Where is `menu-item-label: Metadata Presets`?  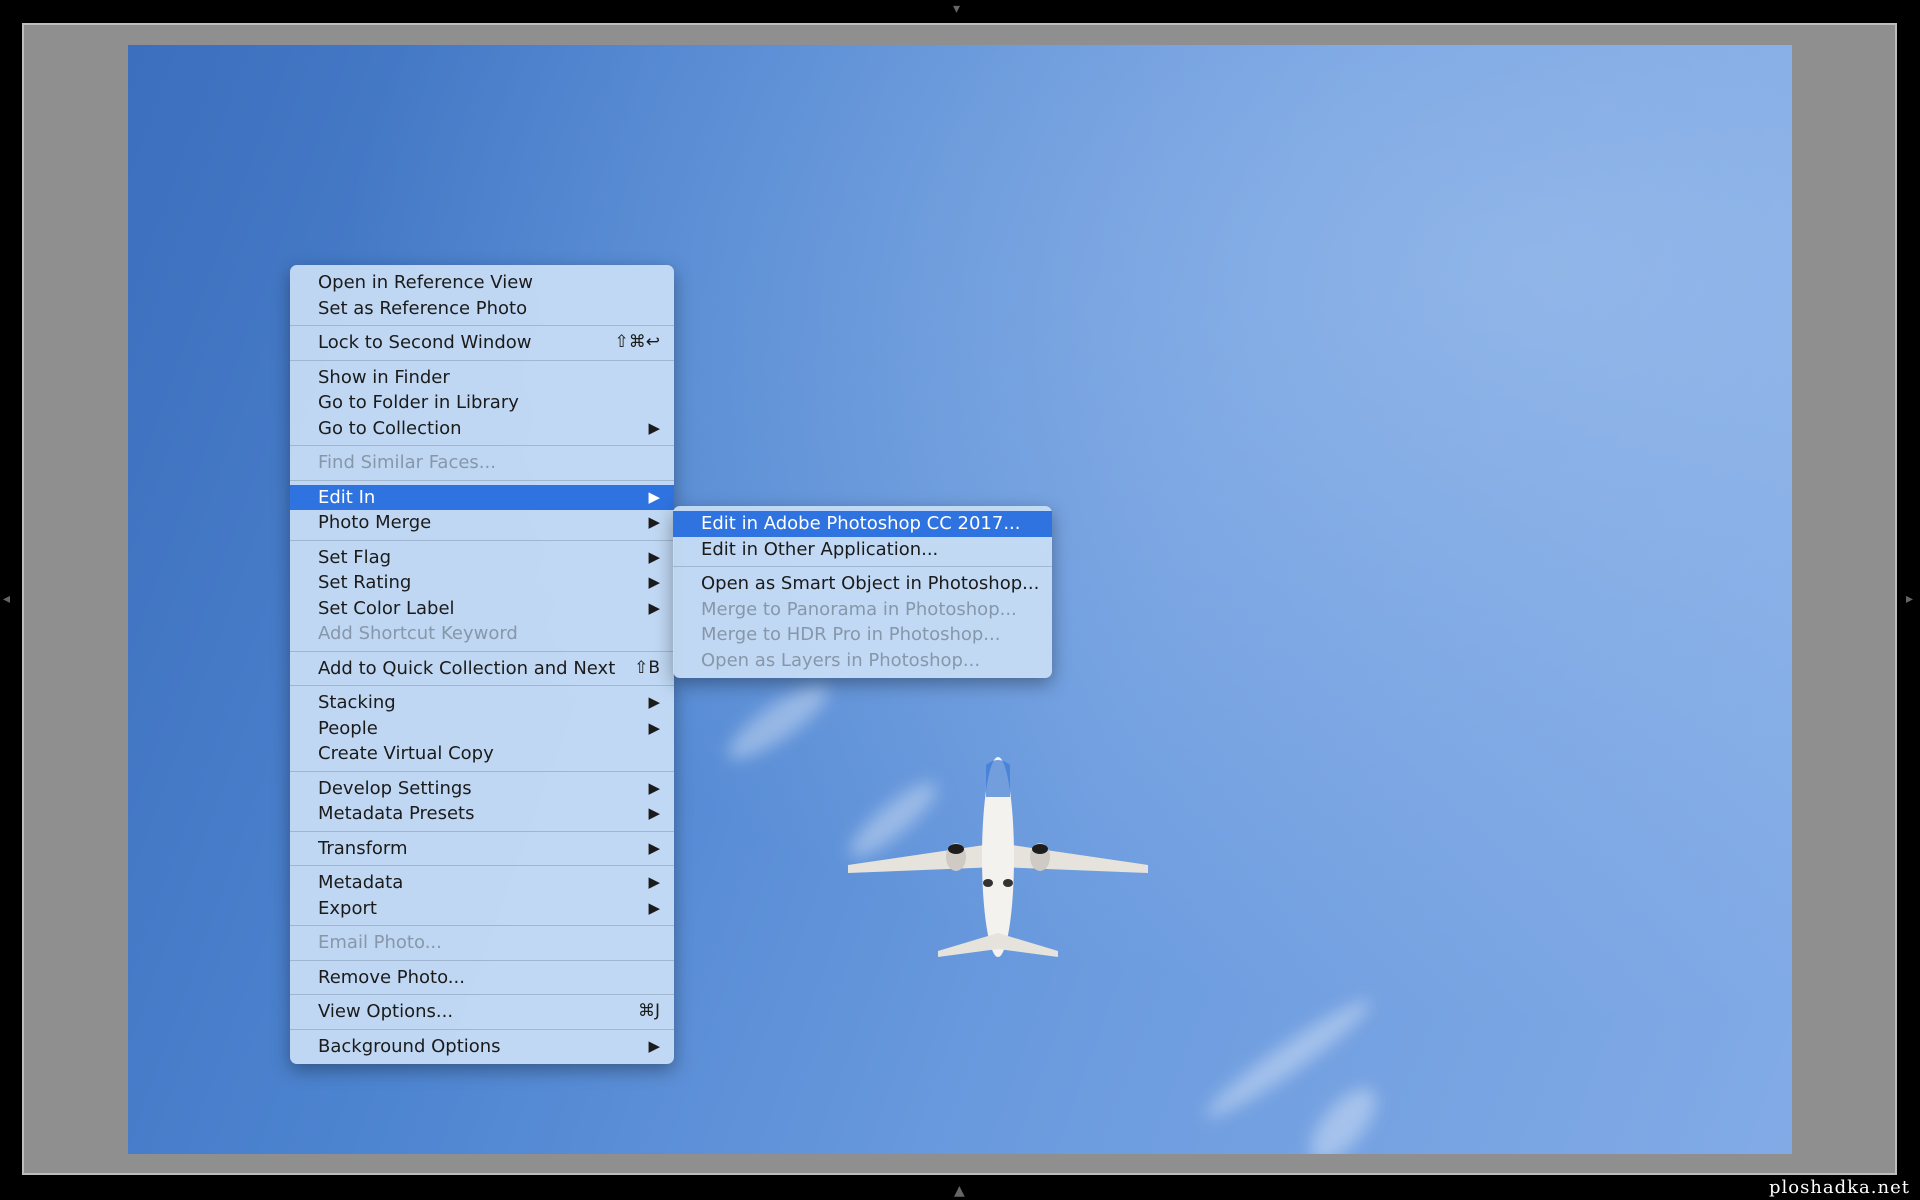
menu-item-label: Metadata Presets is located at coordinates (396, 813).